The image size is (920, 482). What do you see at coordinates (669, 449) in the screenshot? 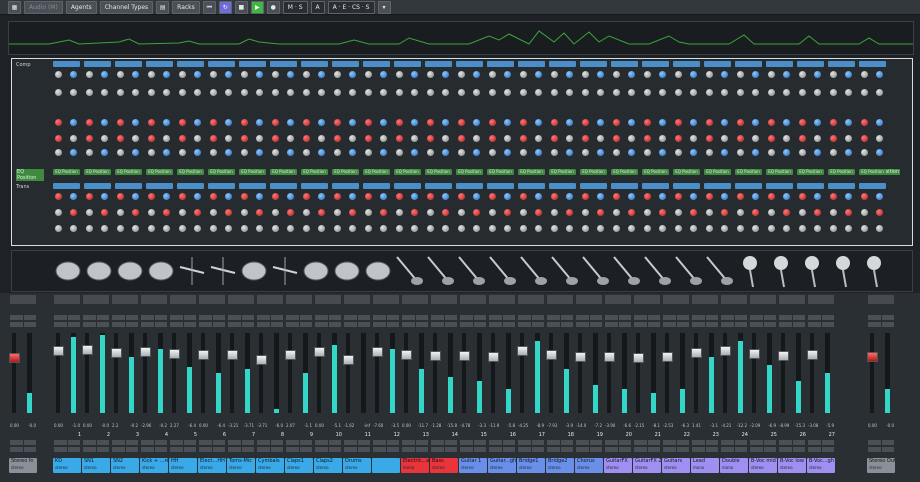
I see `record-enable-button` at bounding box center [669, 449].